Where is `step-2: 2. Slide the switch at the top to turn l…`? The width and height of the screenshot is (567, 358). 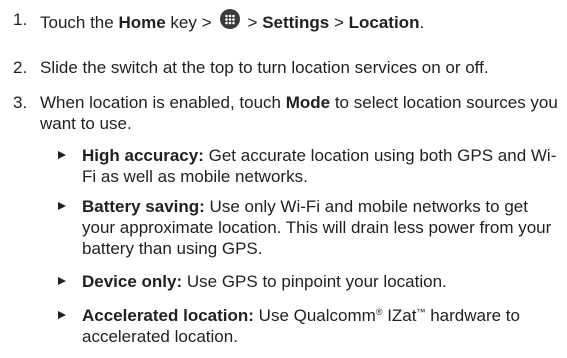 step-2: 2. Slide the switch at the top to turn l… is located at coordinates (285, 67).